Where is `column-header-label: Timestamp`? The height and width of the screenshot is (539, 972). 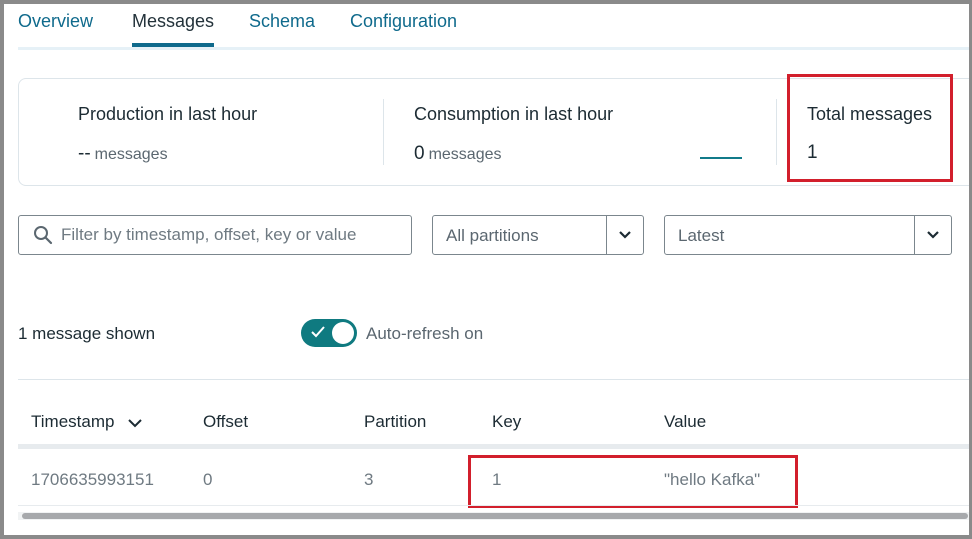
column-header-label: Timestamp is located at coordinates (73, 421).